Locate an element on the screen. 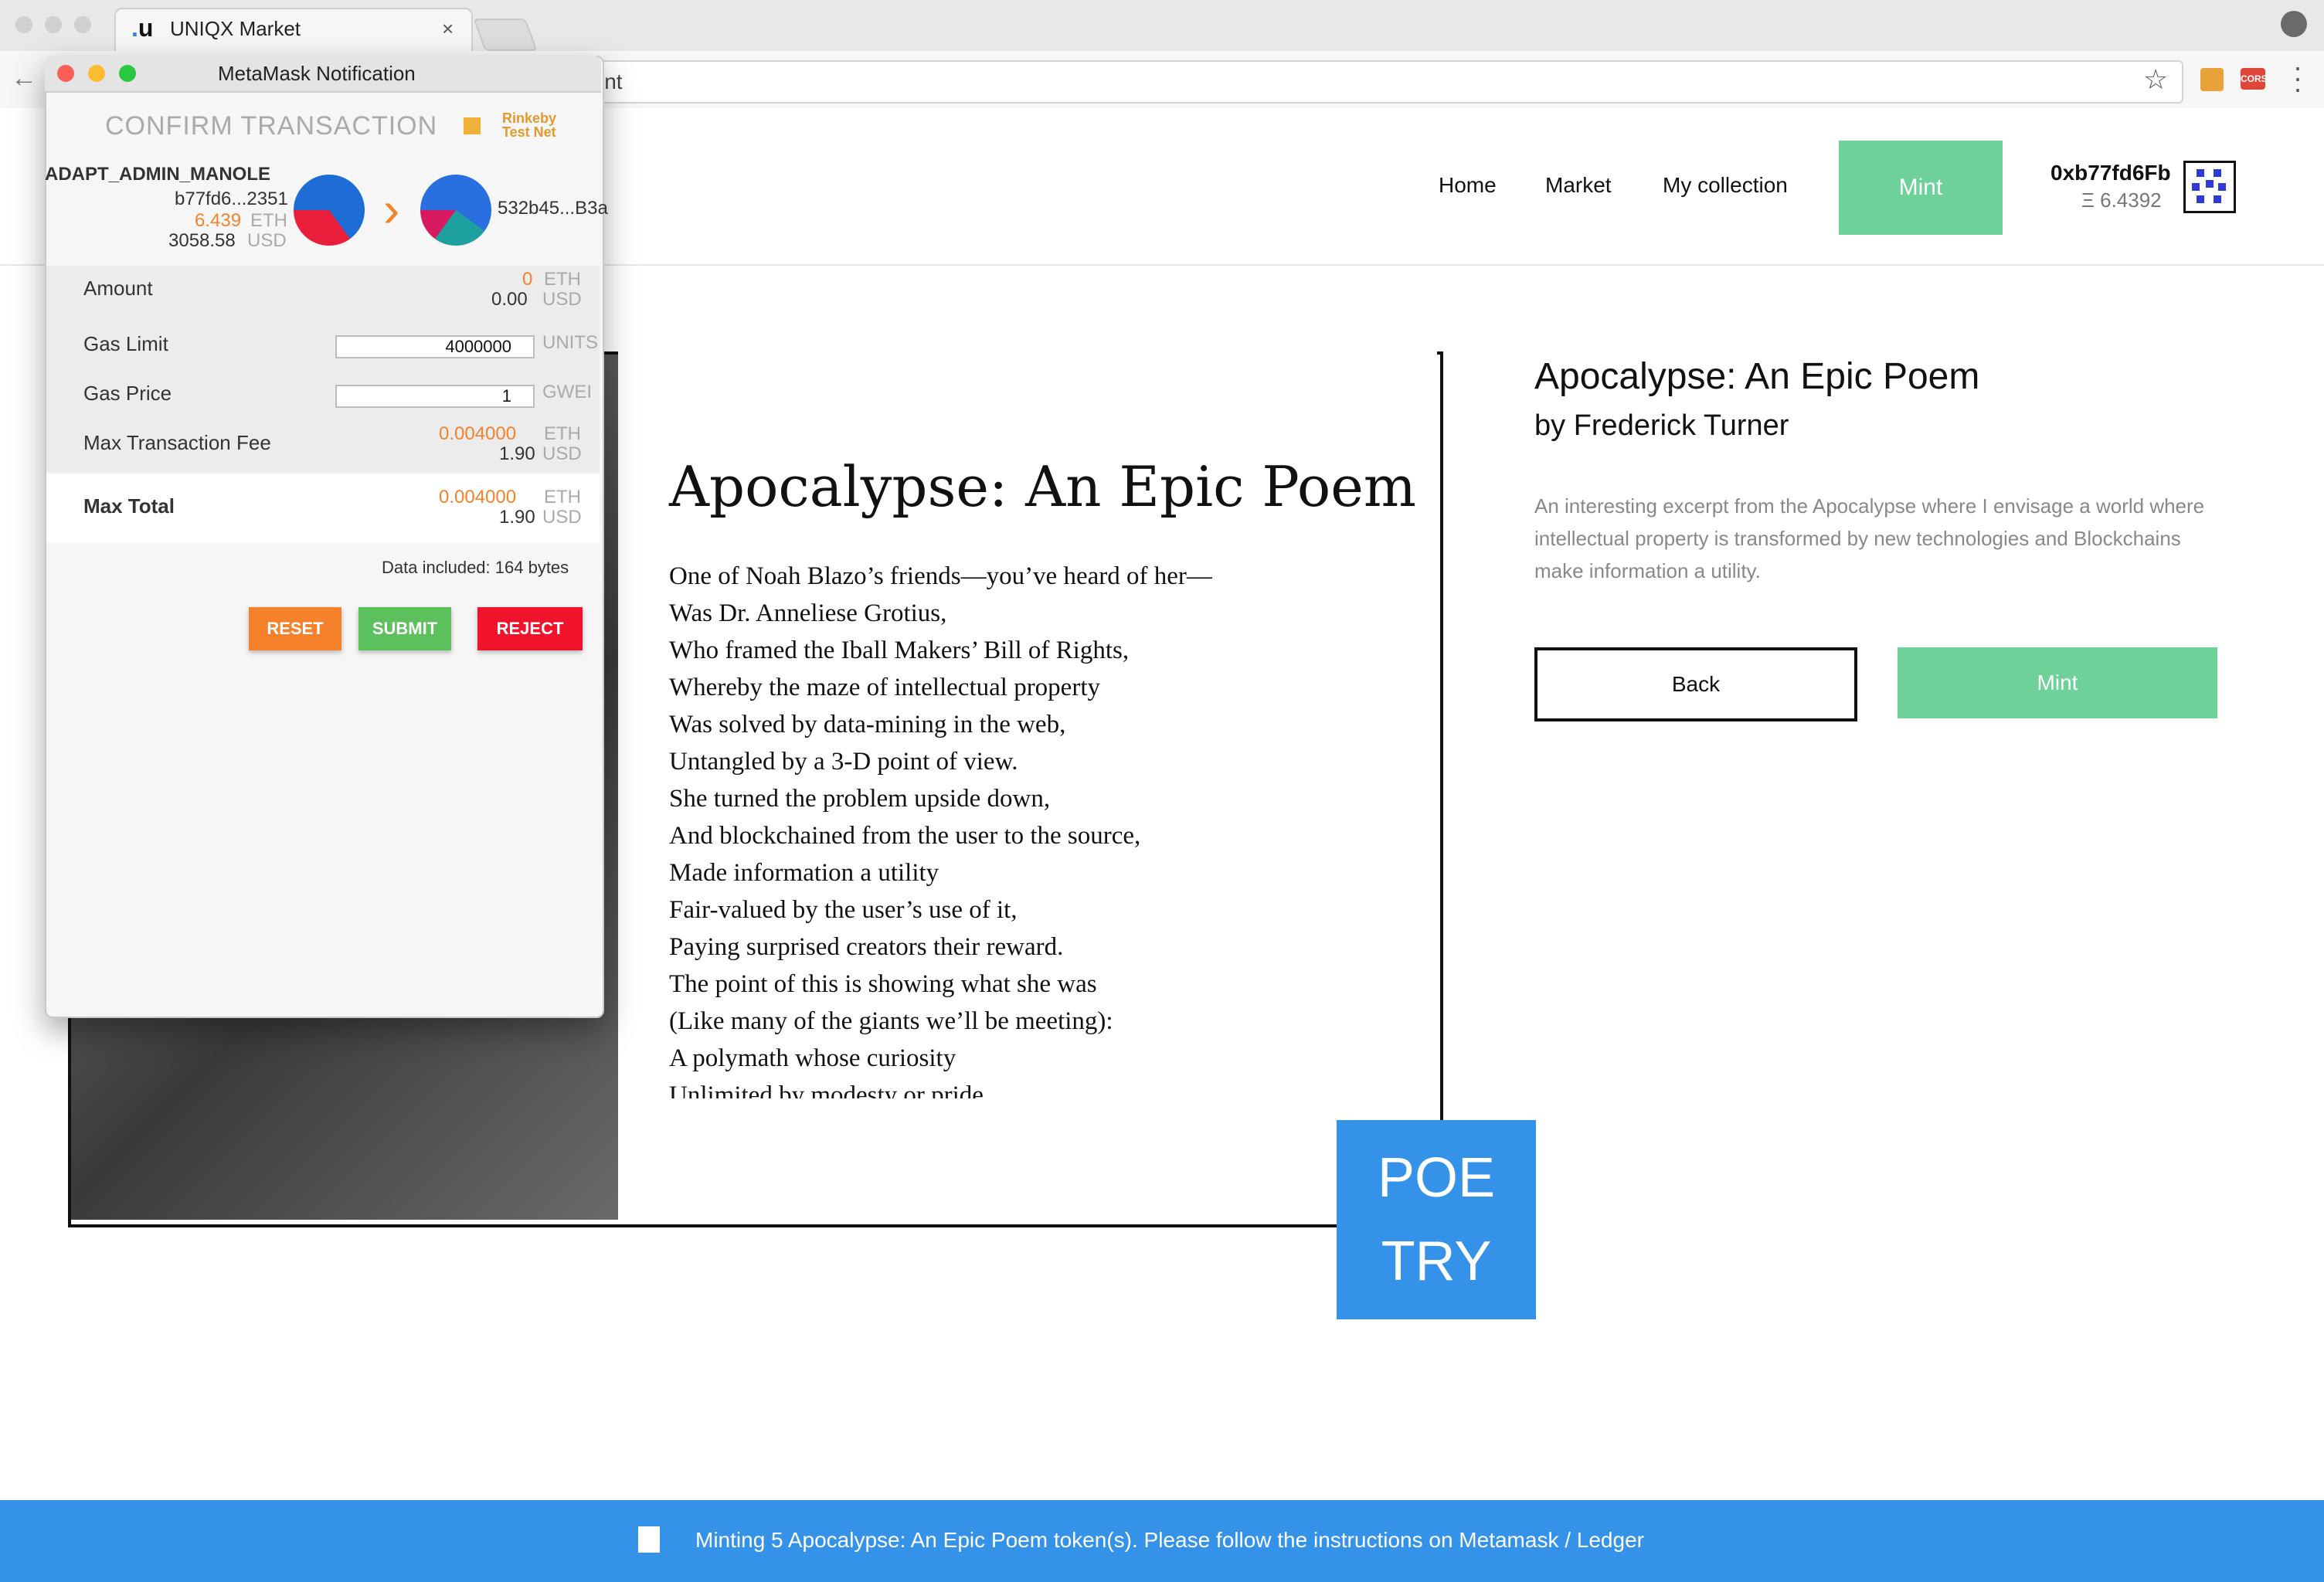  max-fee-usd: 1.90 is located at coordinates (517, 454).